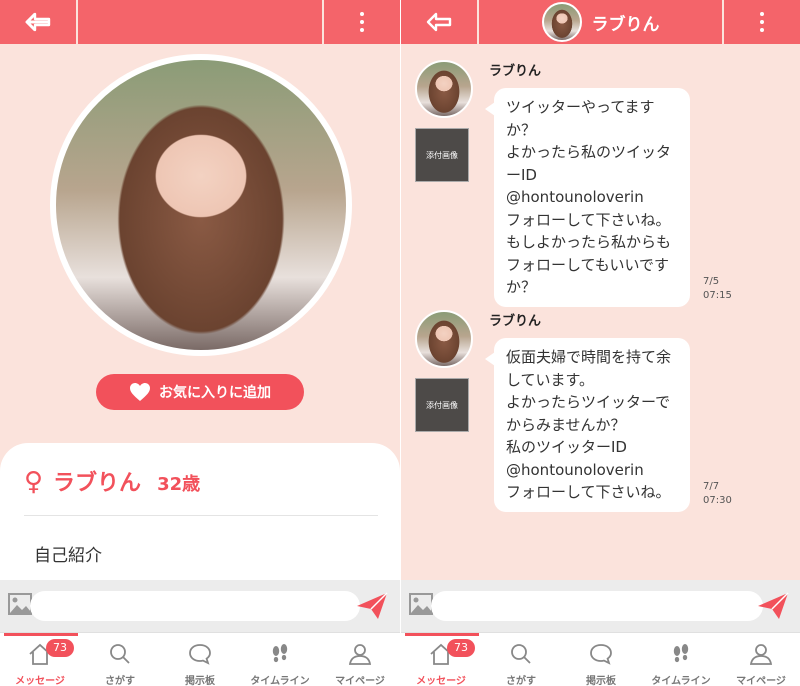 Image resolution: width=800 pixels, height=686 pixels. What do you see at coordinates (200, 22) in the screenshot?
I see `profile-header` at bounding box center [200, 22].